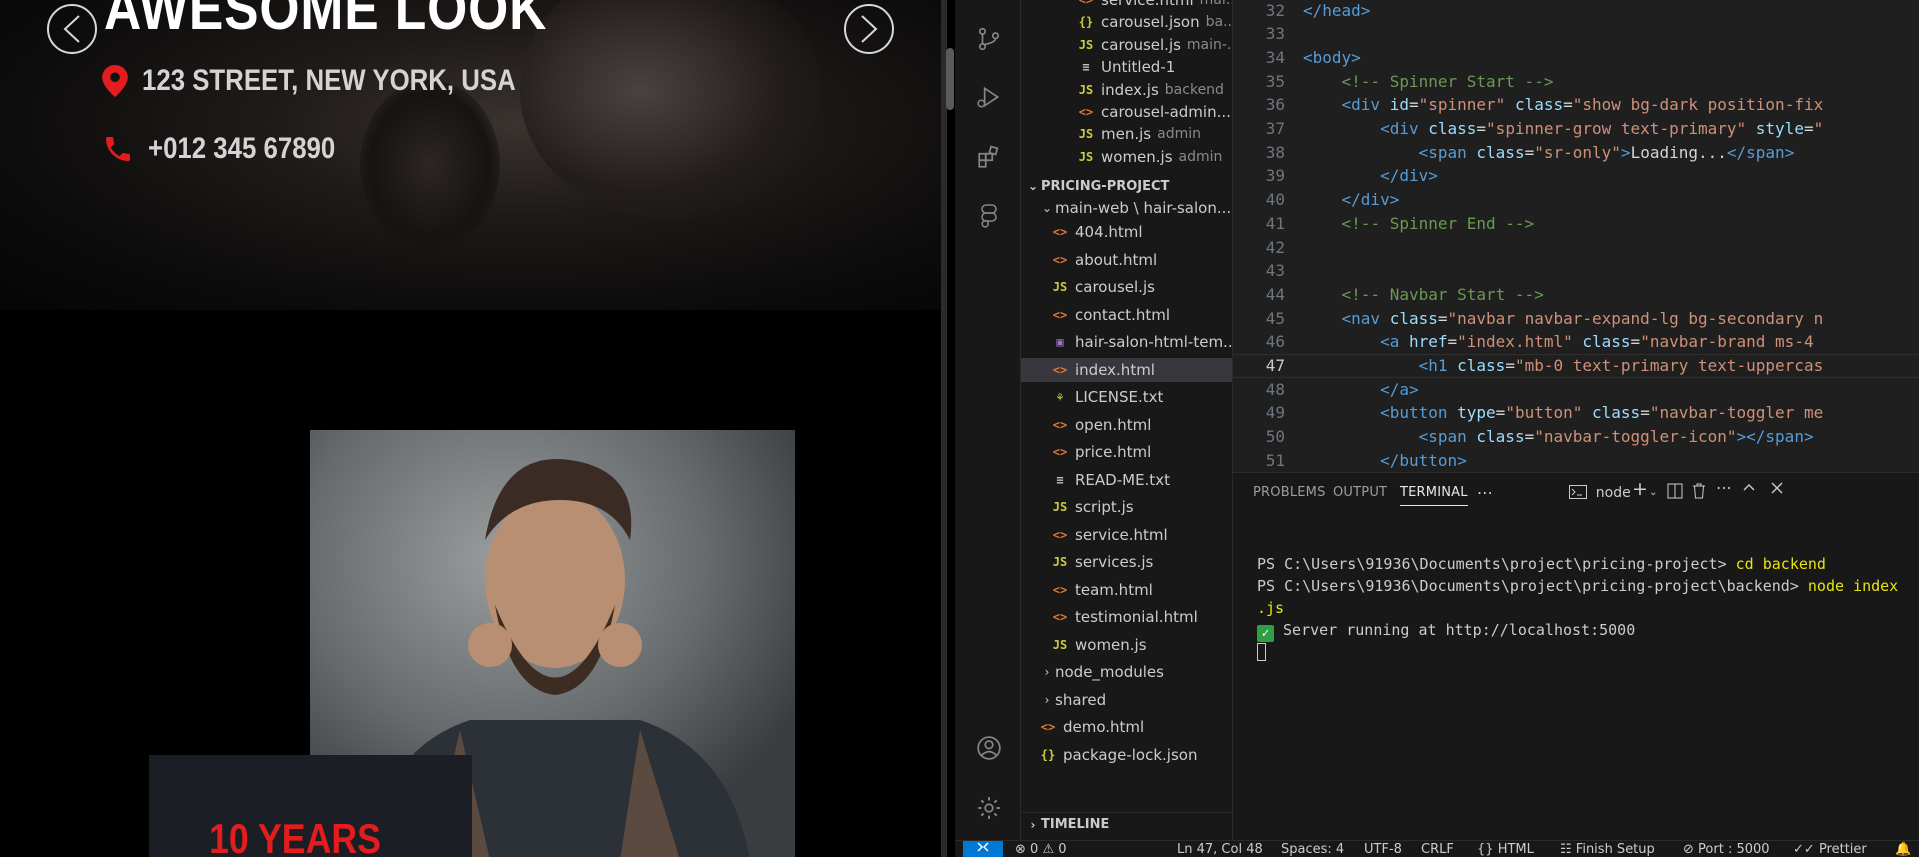 The width and height of the screenshot is (1919, 857). I want to click on code-line: 42, so click(1576, 247).